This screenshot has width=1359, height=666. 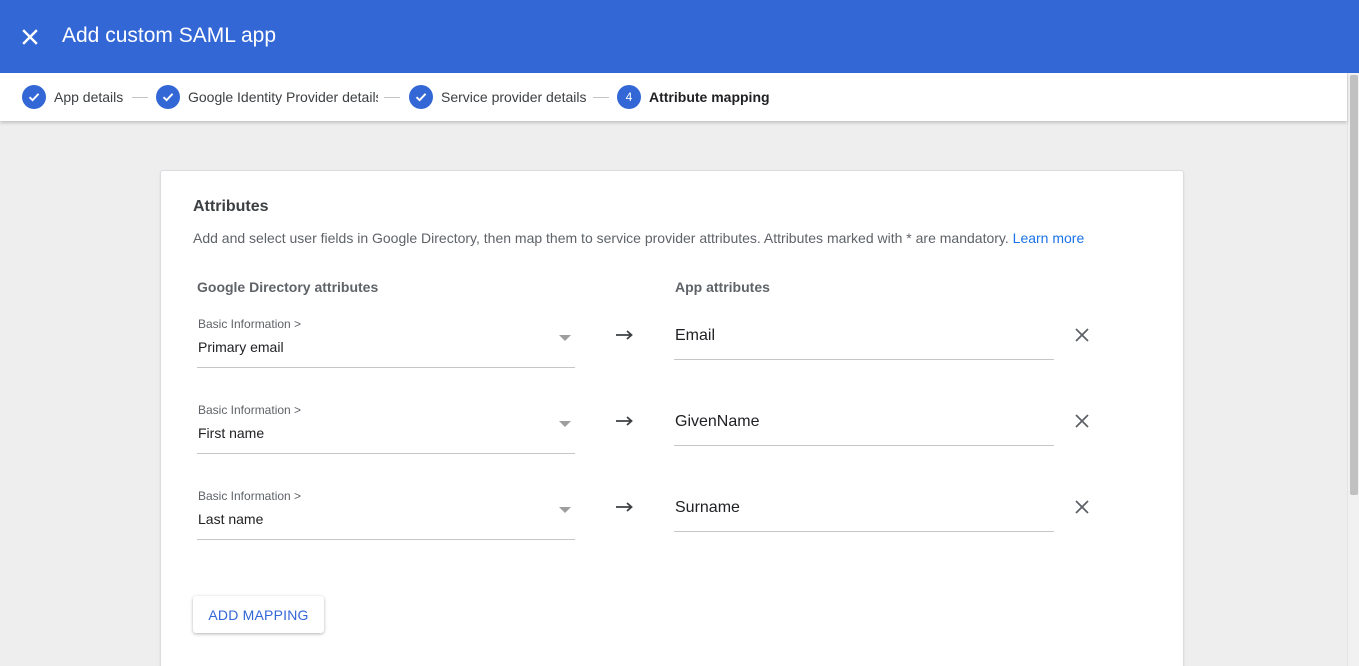 I want to click on dropdown-value: First name, so click(x=231, y=433).